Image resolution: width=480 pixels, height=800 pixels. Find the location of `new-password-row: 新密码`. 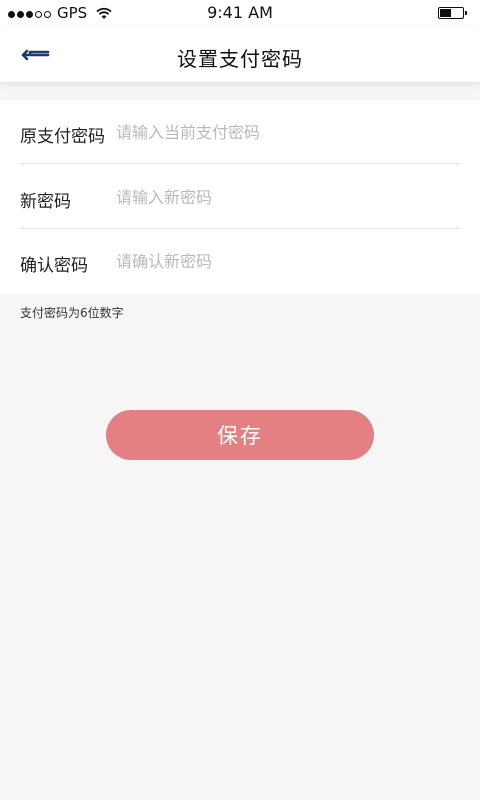

new-password-row: 新密码 is located at coordinates (240, 197).